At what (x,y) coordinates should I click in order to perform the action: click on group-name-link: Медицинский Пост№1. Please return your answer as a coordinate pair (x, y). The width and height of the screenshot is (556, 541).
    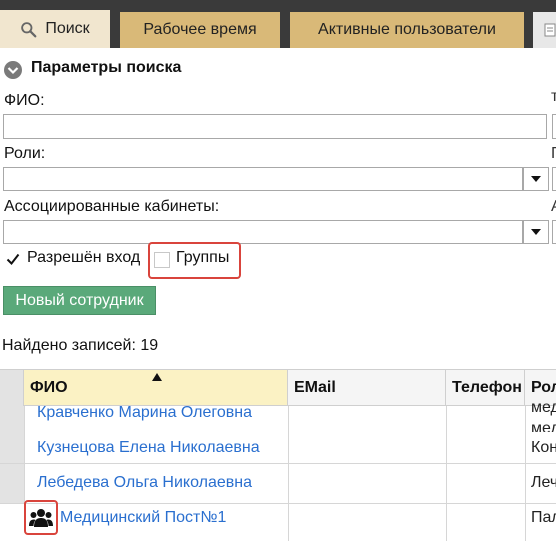
    Looking at the image, I should click on (143, 518).